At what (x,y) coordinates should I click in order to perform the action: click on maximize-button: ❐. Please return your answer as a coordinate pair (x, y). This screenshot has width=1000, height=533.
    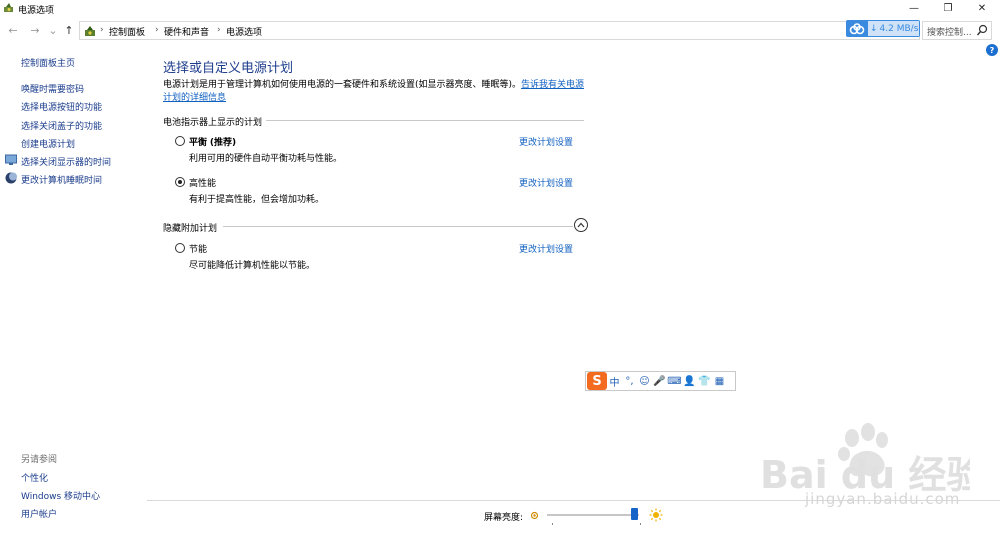
    Looking at the image, I should click on (948, 8).